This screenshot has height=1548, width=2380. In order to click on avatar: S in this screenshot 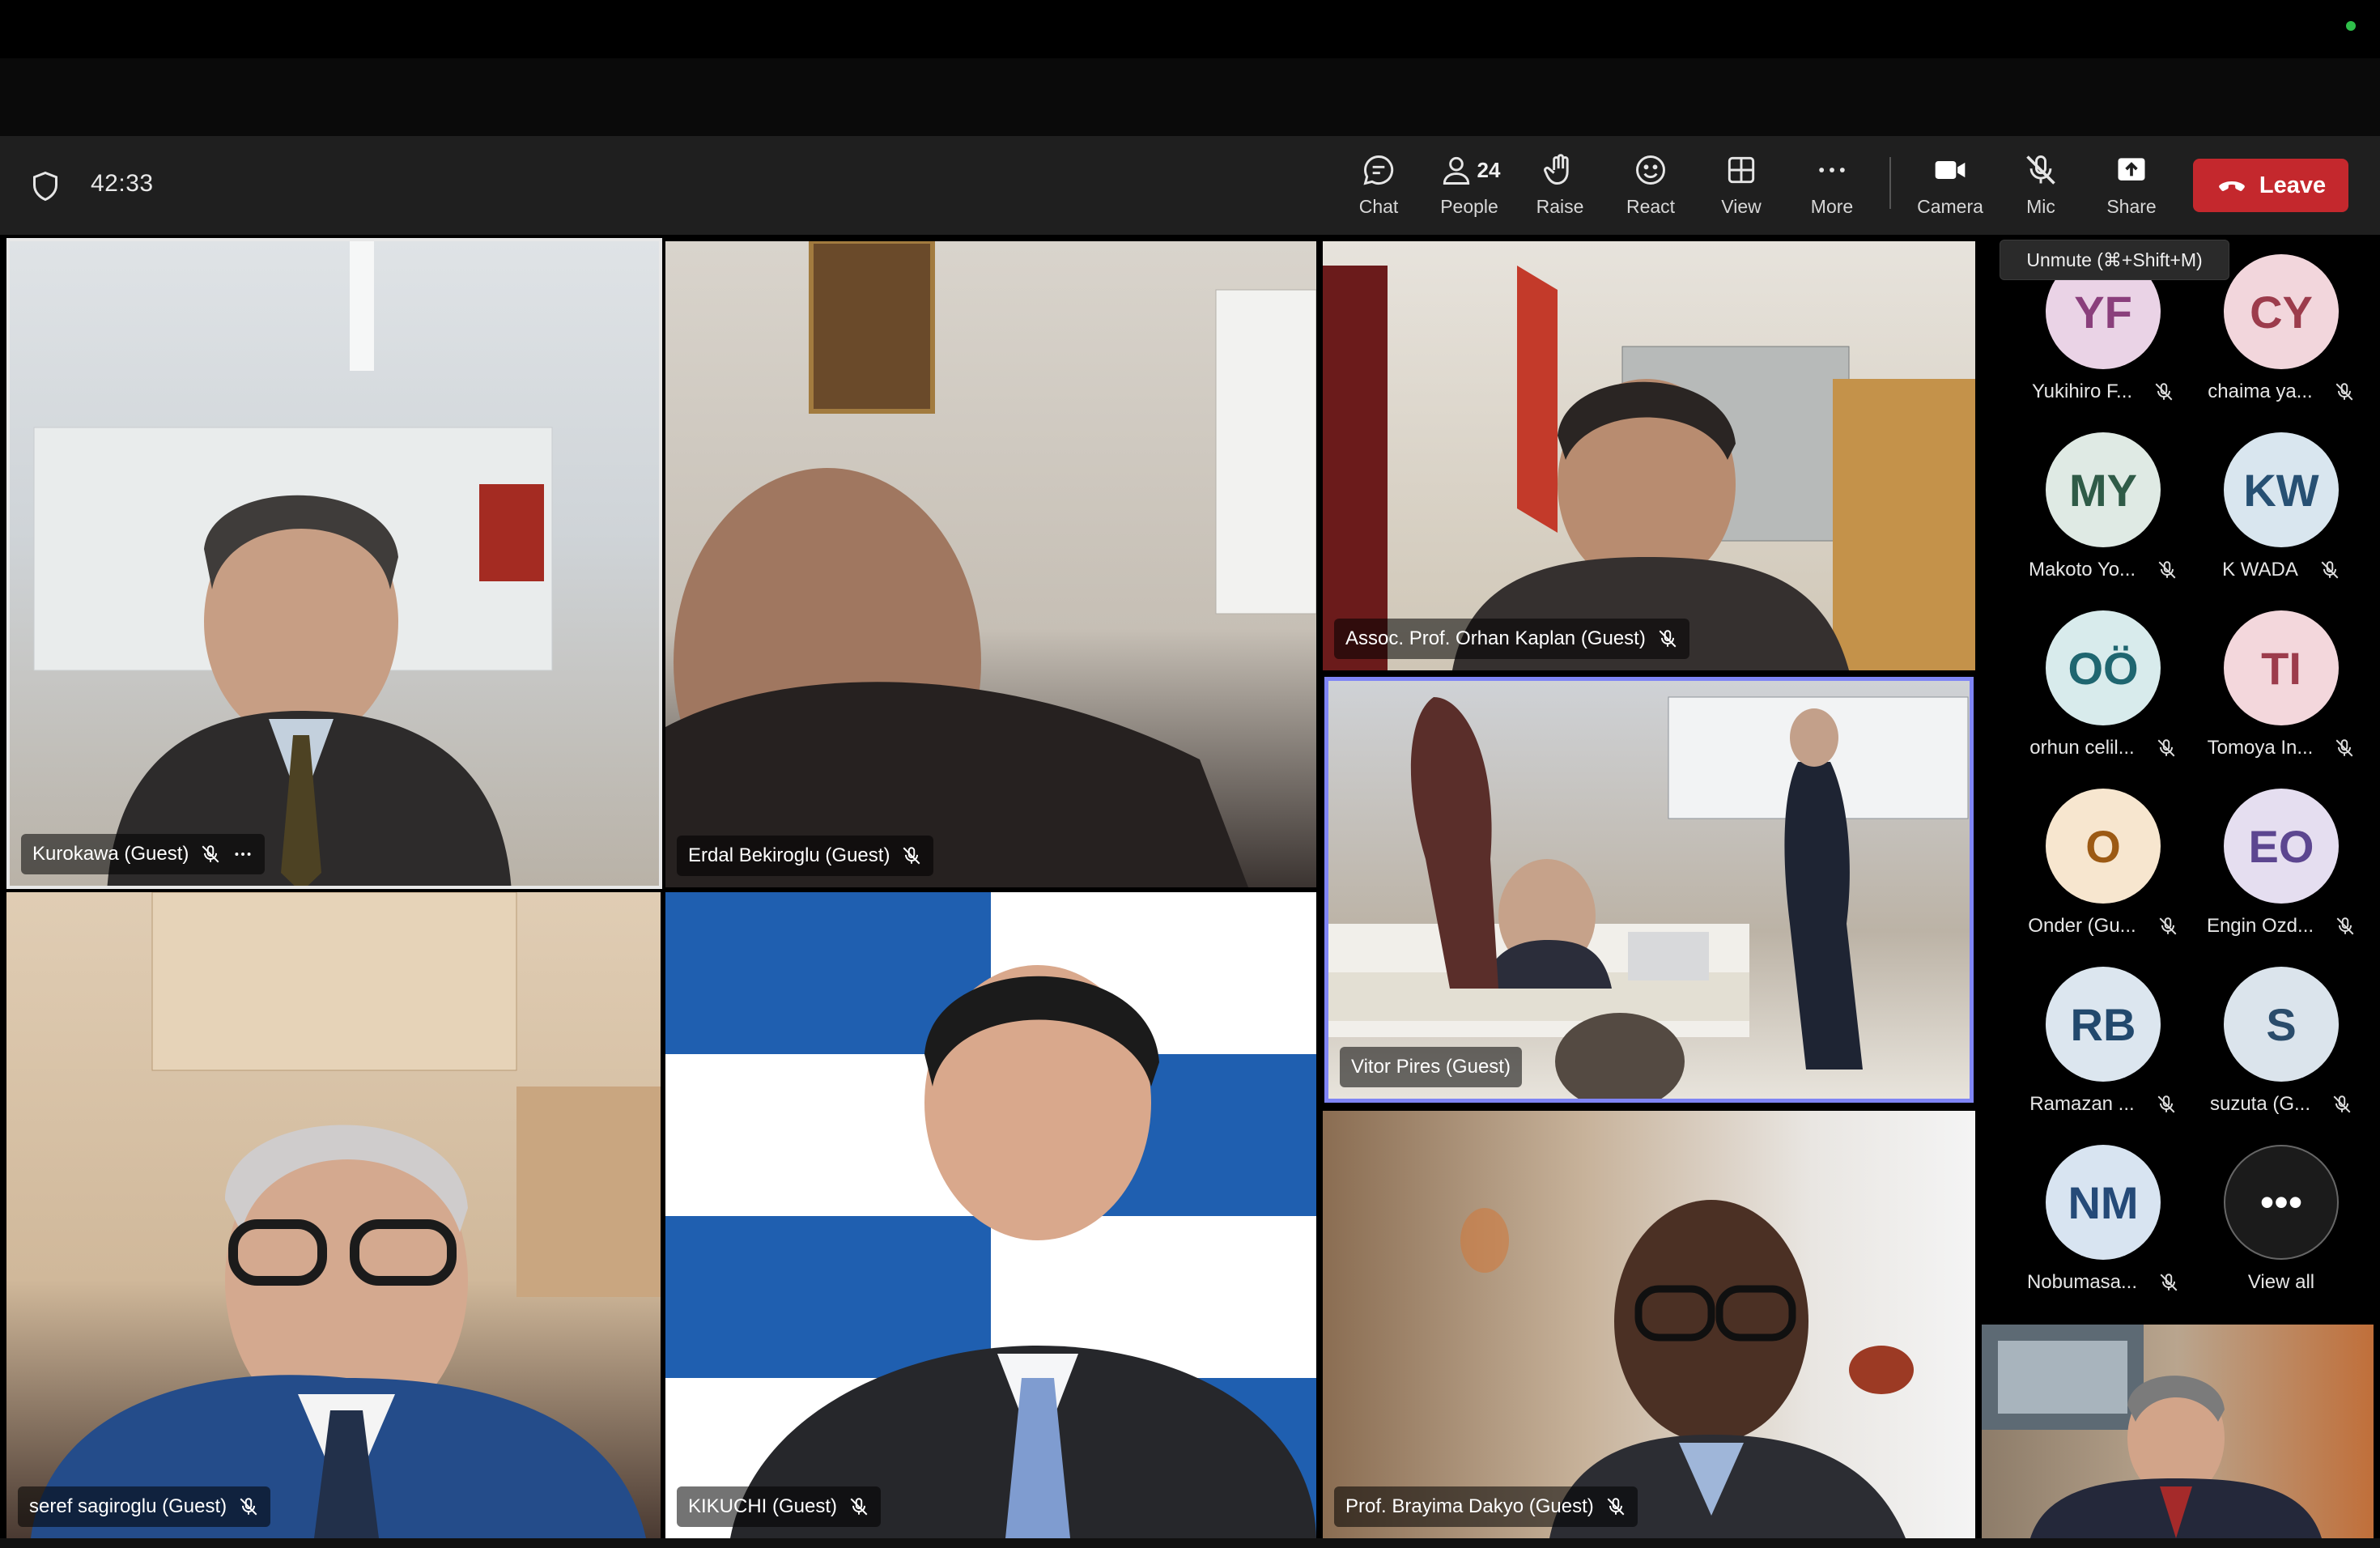, I will do `click(2281, 1025)`.